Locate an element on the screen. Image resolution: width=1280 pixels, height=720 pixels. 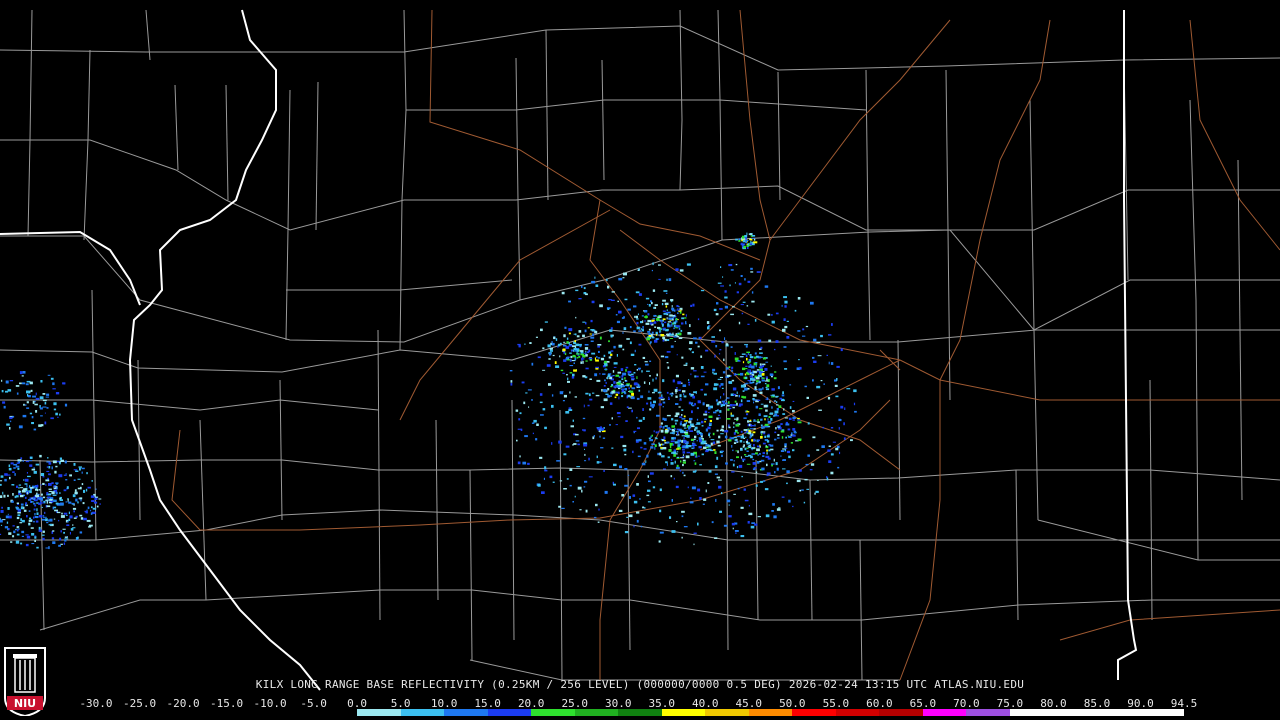
reflectivity-colorbar is located at coordinates (640, 712).